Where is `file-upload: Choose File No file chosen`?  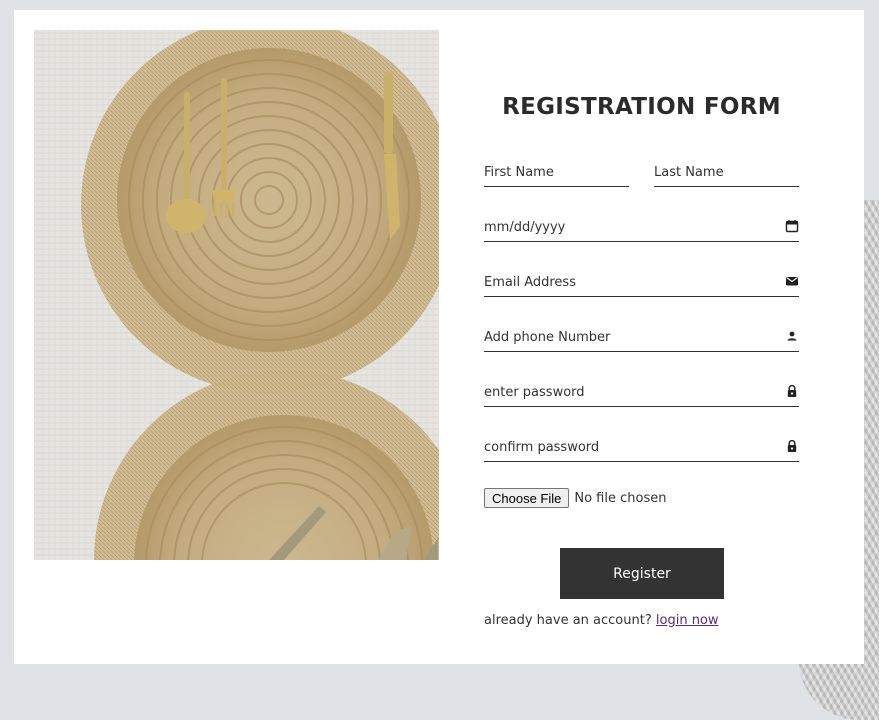 file-upload: Choose File No file chosen is located at coordinates (575, 498).